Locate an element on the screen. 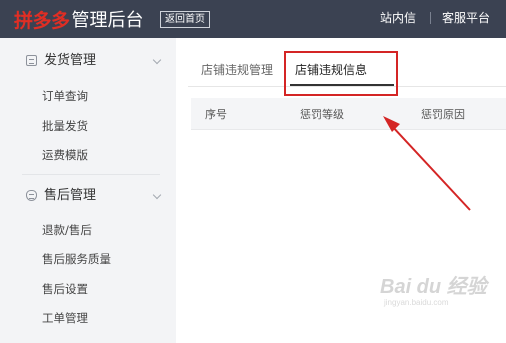 The width and height of the screenshot is (506, 343). arrow-head is located at coordinates (391, 124).